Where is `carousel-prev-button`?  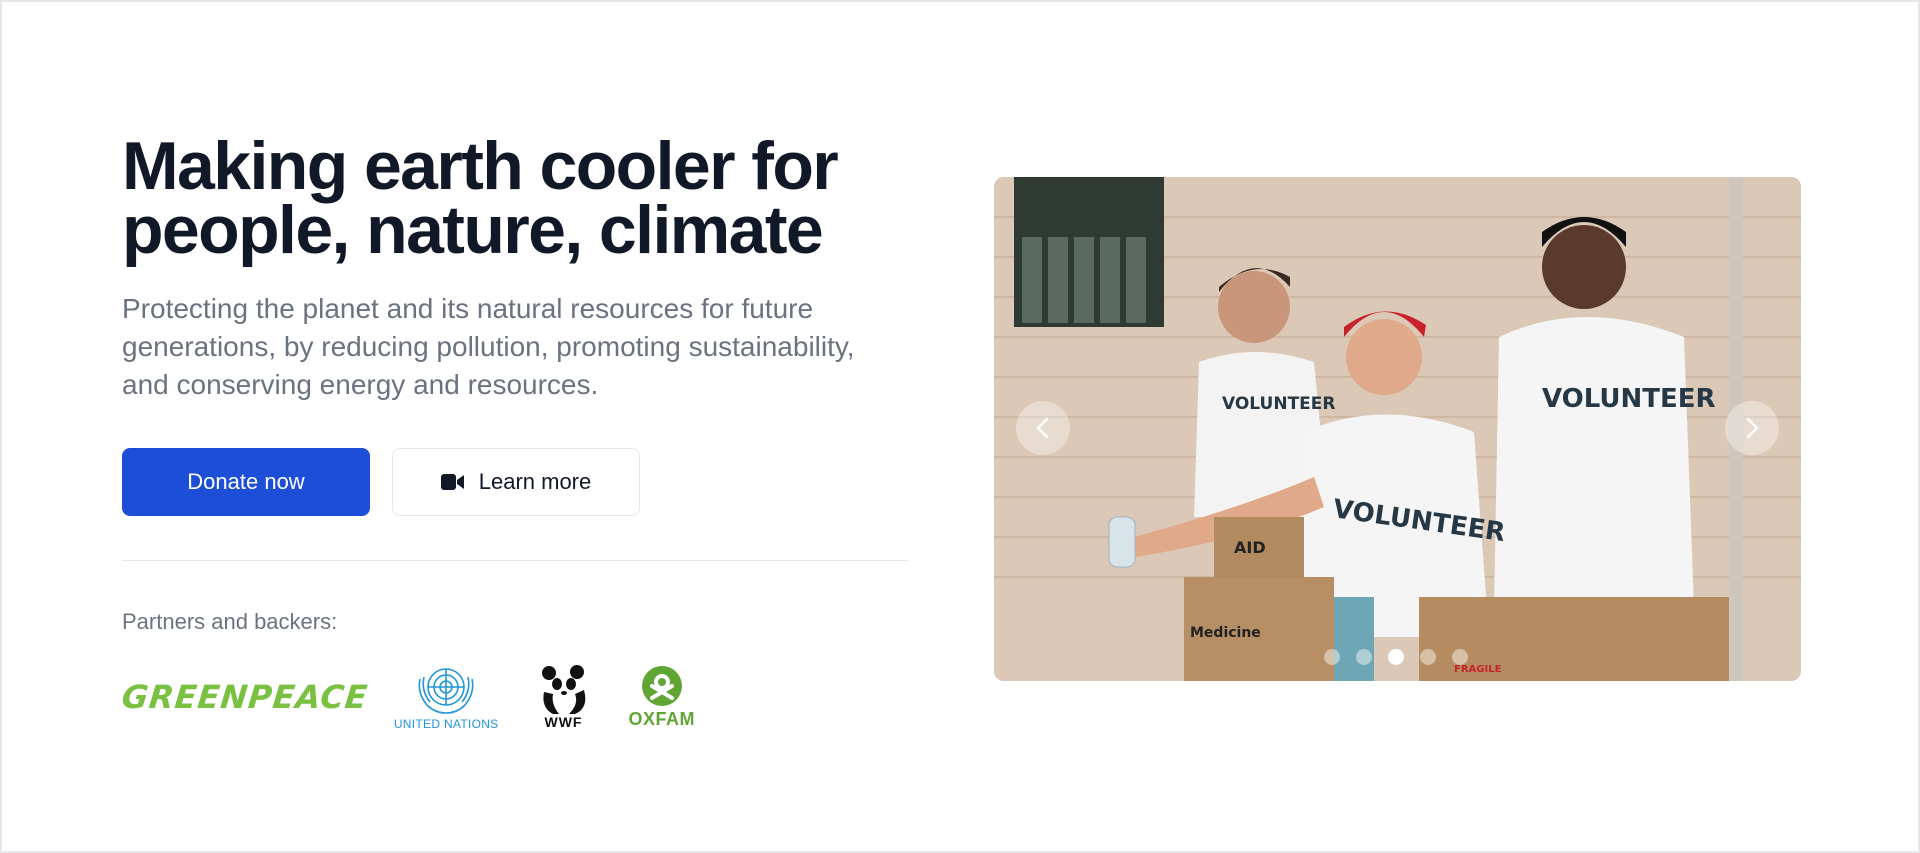 carousel-prev-button is located at coordinates (1043, 428).